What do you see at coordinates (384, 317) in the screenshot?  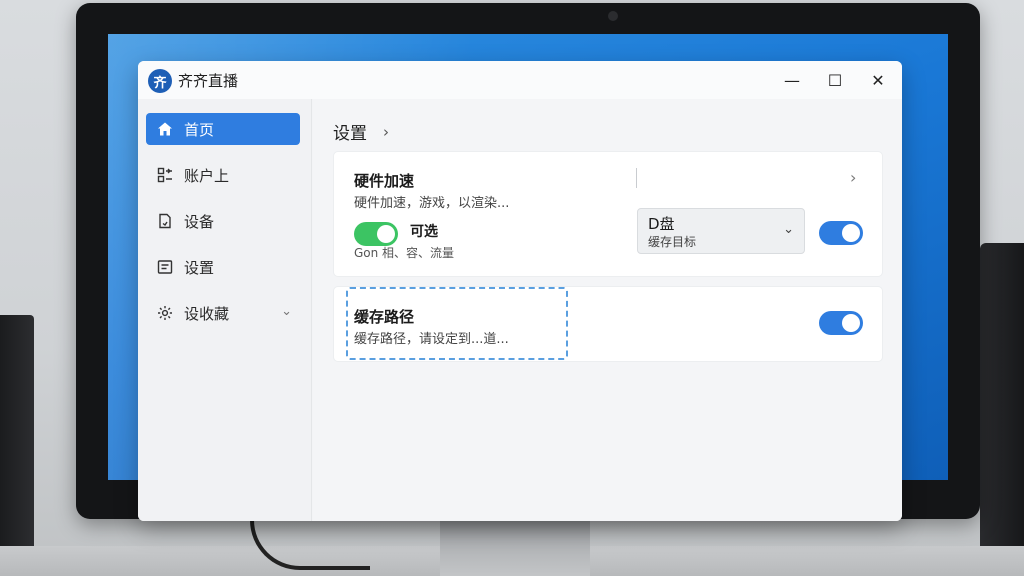 I see `card-title: 缓存路径` at bounding box center [384, 317].